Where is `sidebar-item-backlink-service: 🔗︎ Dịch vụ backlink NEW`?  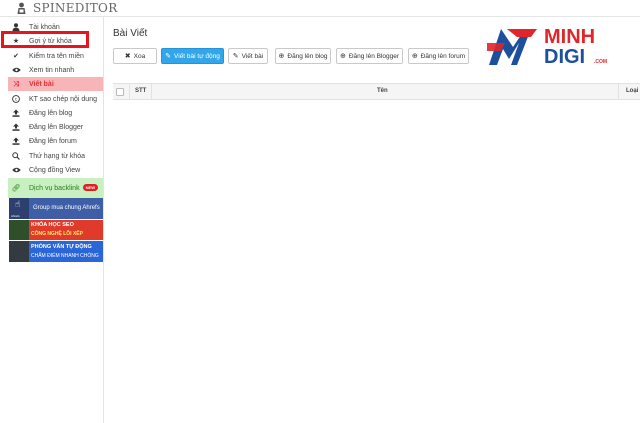
sidebar-item-backlink-service: 🔗︎ Dịch vụ backlink NEW is located at coordinates (55, 188).